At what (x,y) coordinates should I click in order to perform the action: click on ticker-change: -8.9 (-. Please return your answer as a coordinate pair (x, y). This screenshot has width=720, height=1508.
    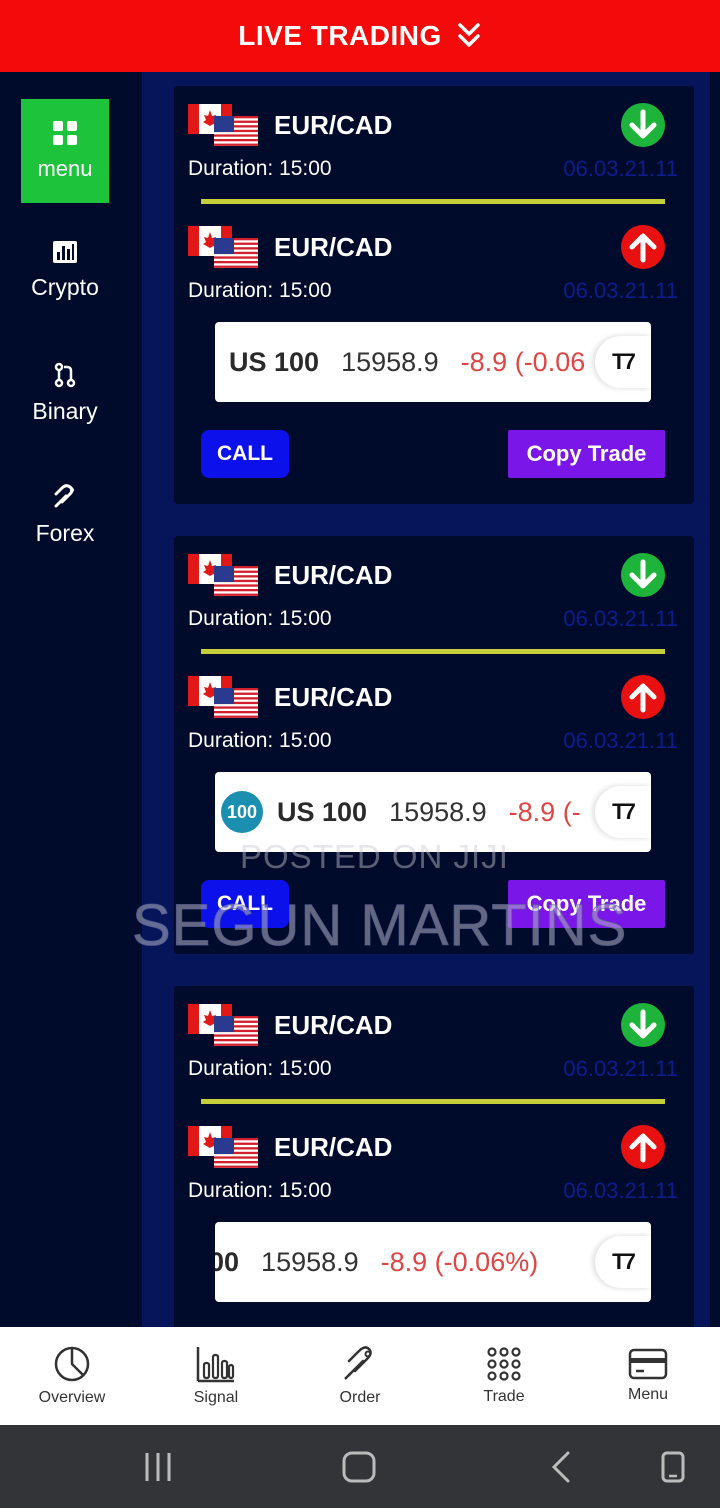
    Looking at the image, I should click on (544, 811).